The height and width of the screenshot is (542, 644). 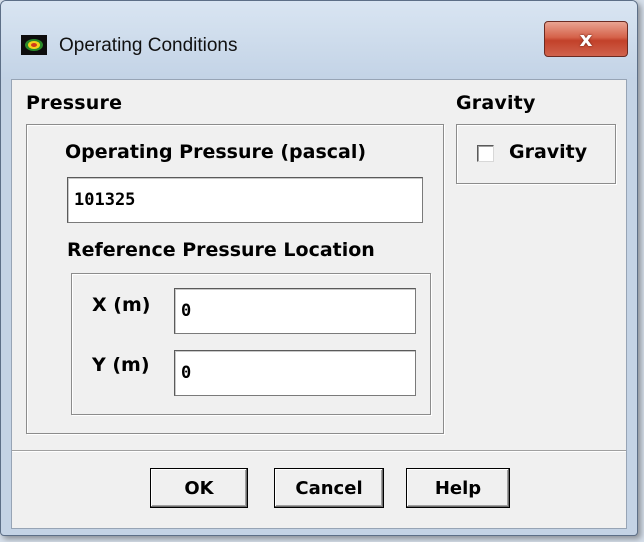 What do you see at coordinates (548, 152) in the screenshot?
I see `gravity-checkbox-label: Gravity` at bounding box center [548, 152].